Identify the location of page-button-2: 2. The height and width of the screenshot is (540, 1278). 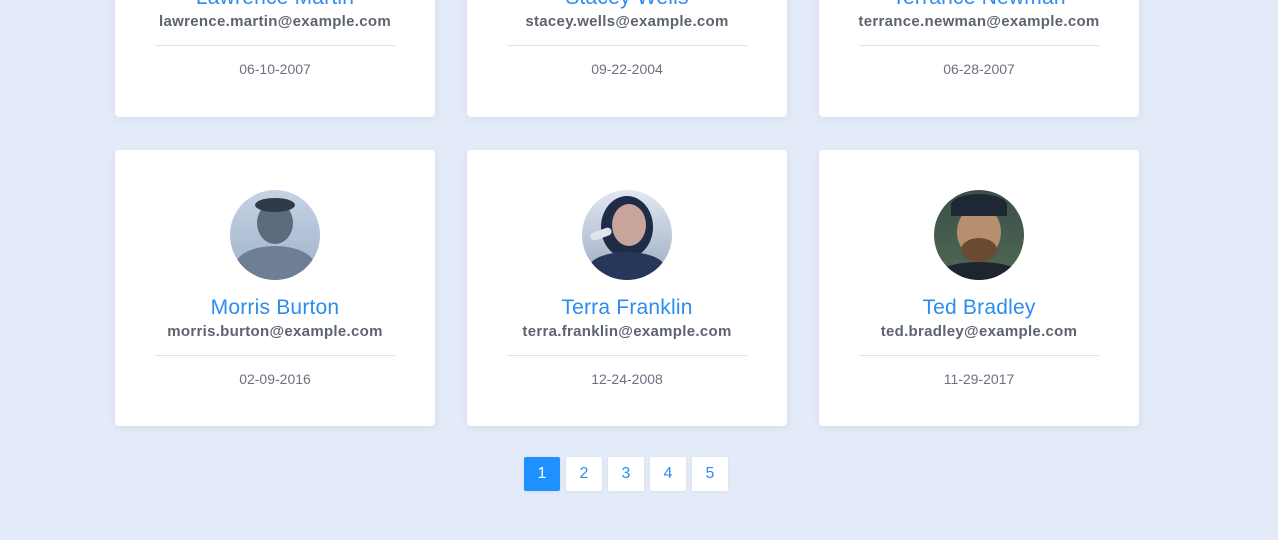
(584, 474).